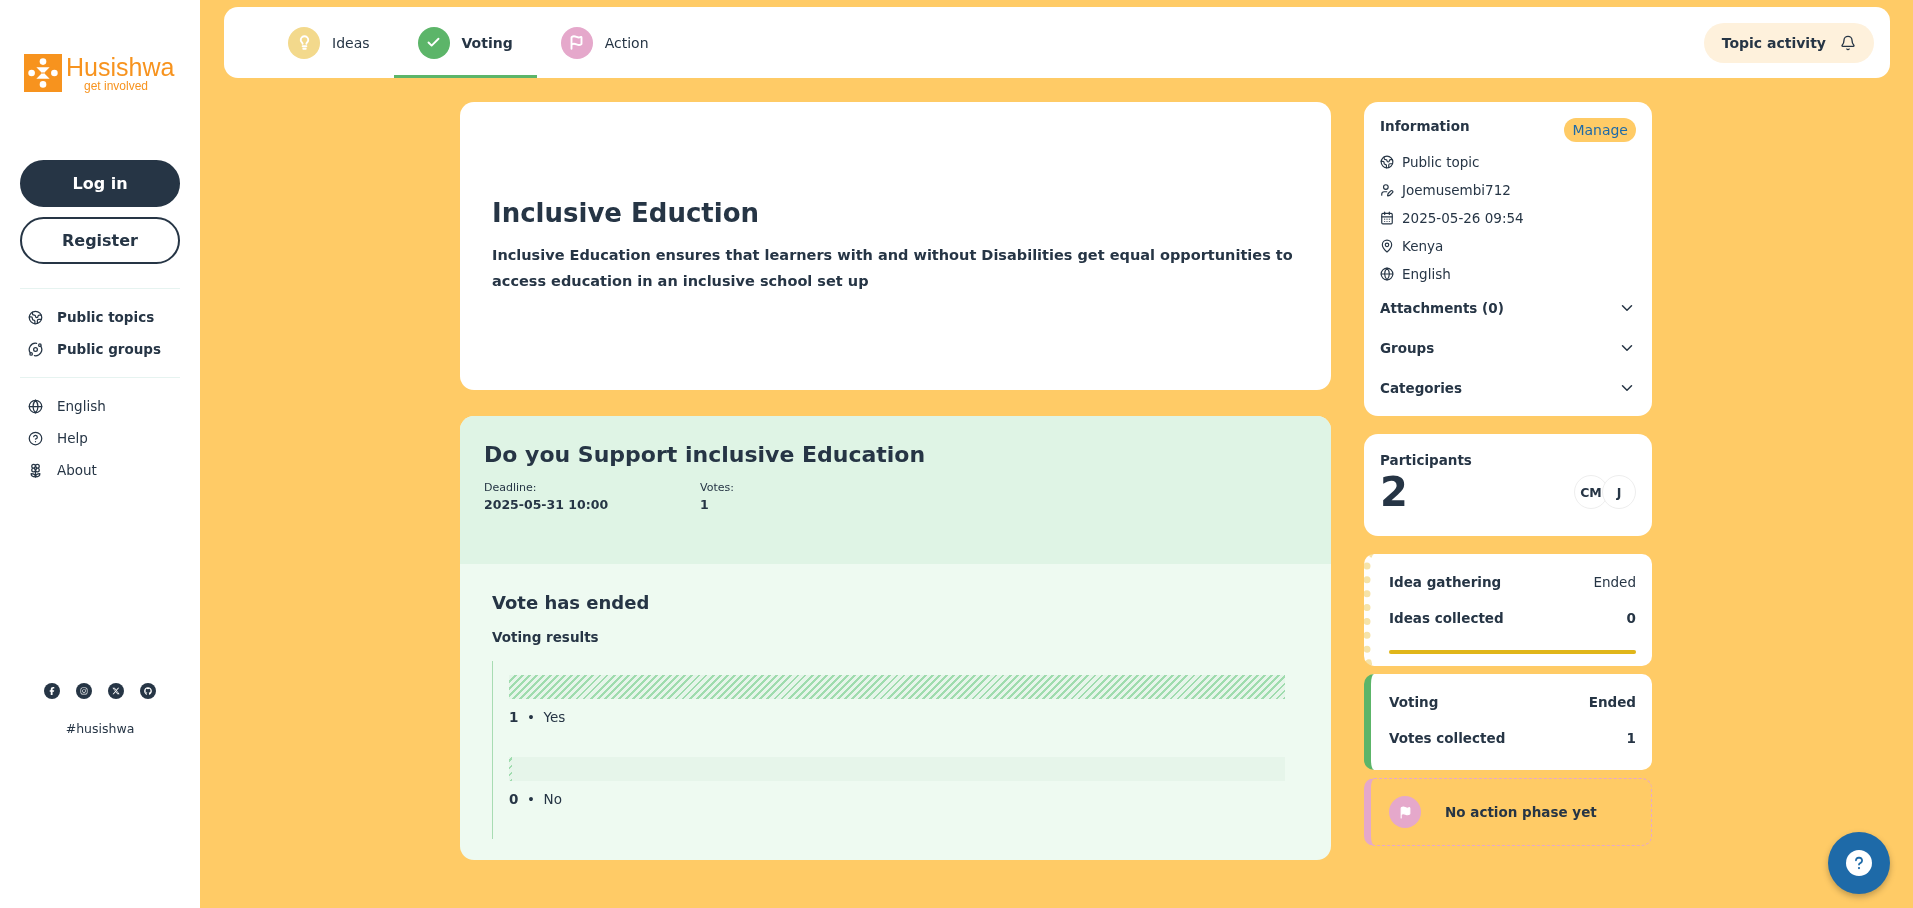  I want to click on flag-icon, so click(577, 42).